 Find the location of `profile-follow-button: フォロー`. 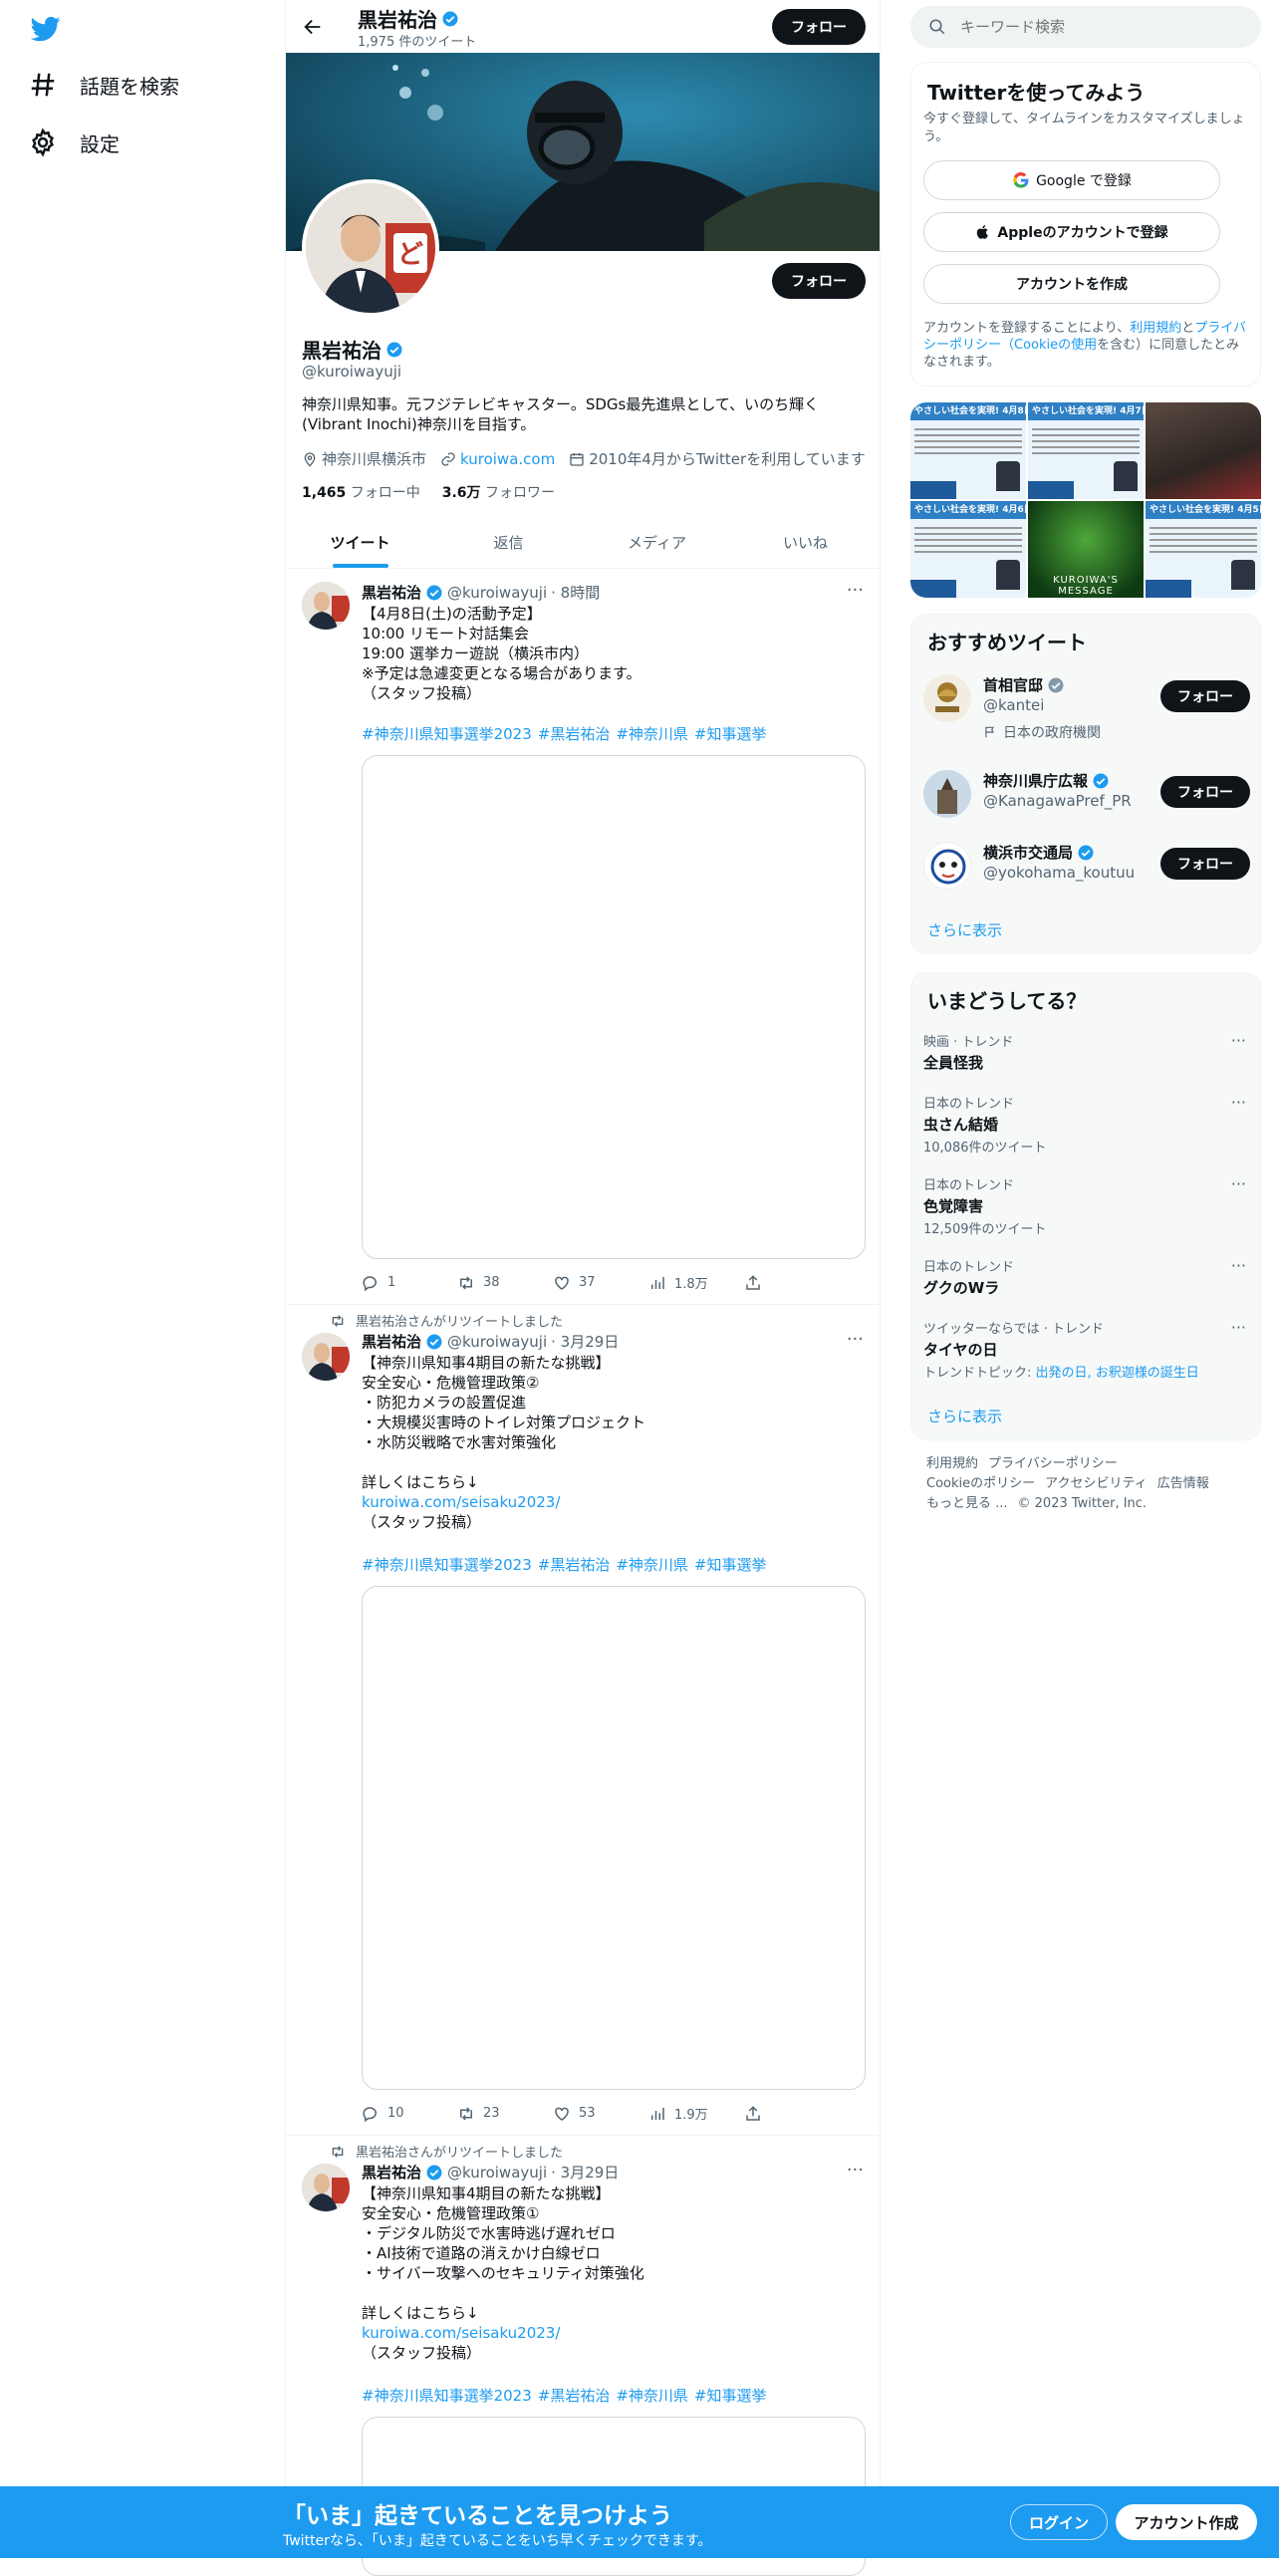

profile-follow-button: フォロー is located at coordinates (819, 281).